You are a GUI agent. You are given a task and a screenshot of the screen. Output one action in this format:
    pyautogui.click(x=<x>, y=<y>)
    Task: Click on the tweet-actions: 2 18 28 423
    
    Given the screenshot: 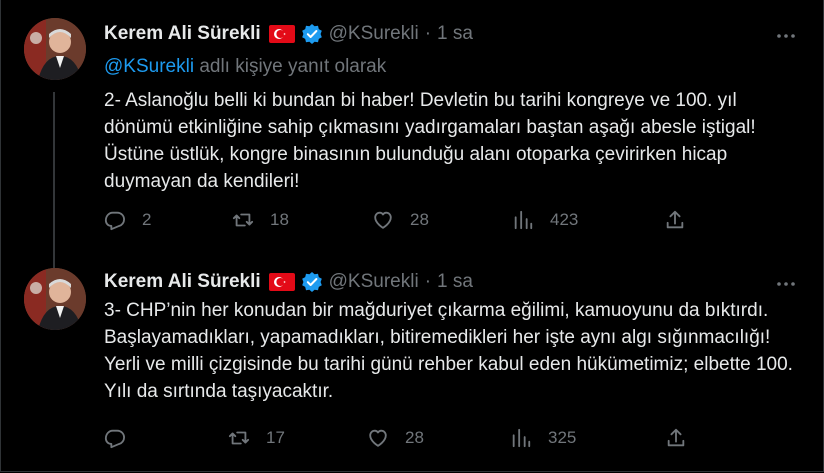 What is the action you would take?
    pyautogui.click(x=404, y=222)
    